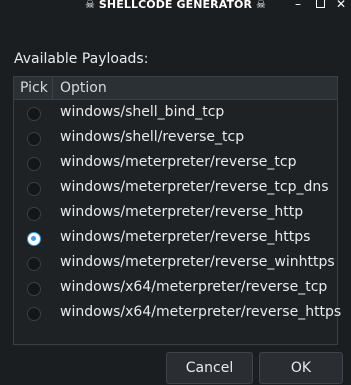 This screenshot has width=351, height=385. I want to click on payload-option-label: windows/meterpreter/reverse_https, so click(185, 237).